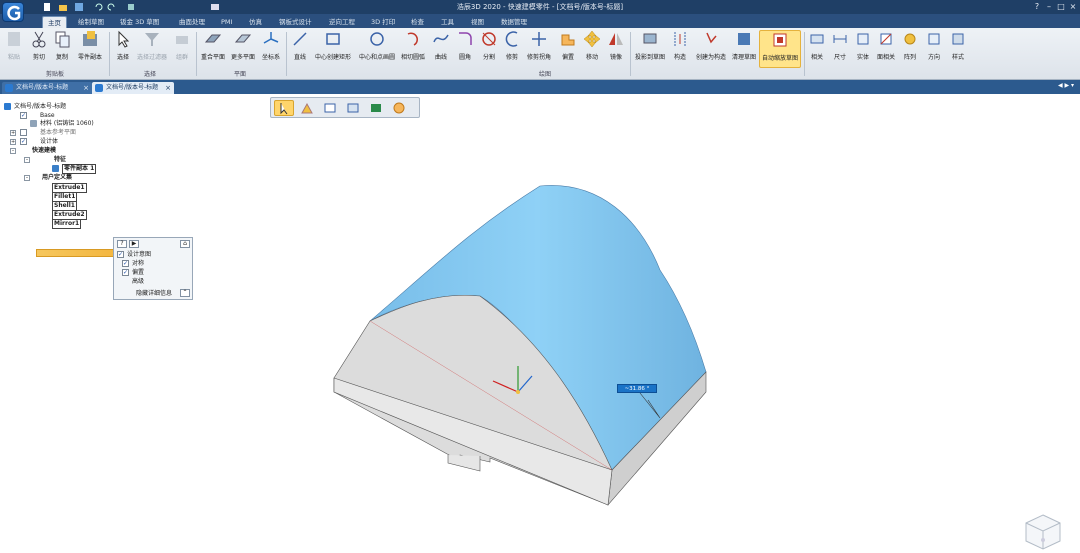  I want to click on pin-icon: ⌂, so click(185, 244).